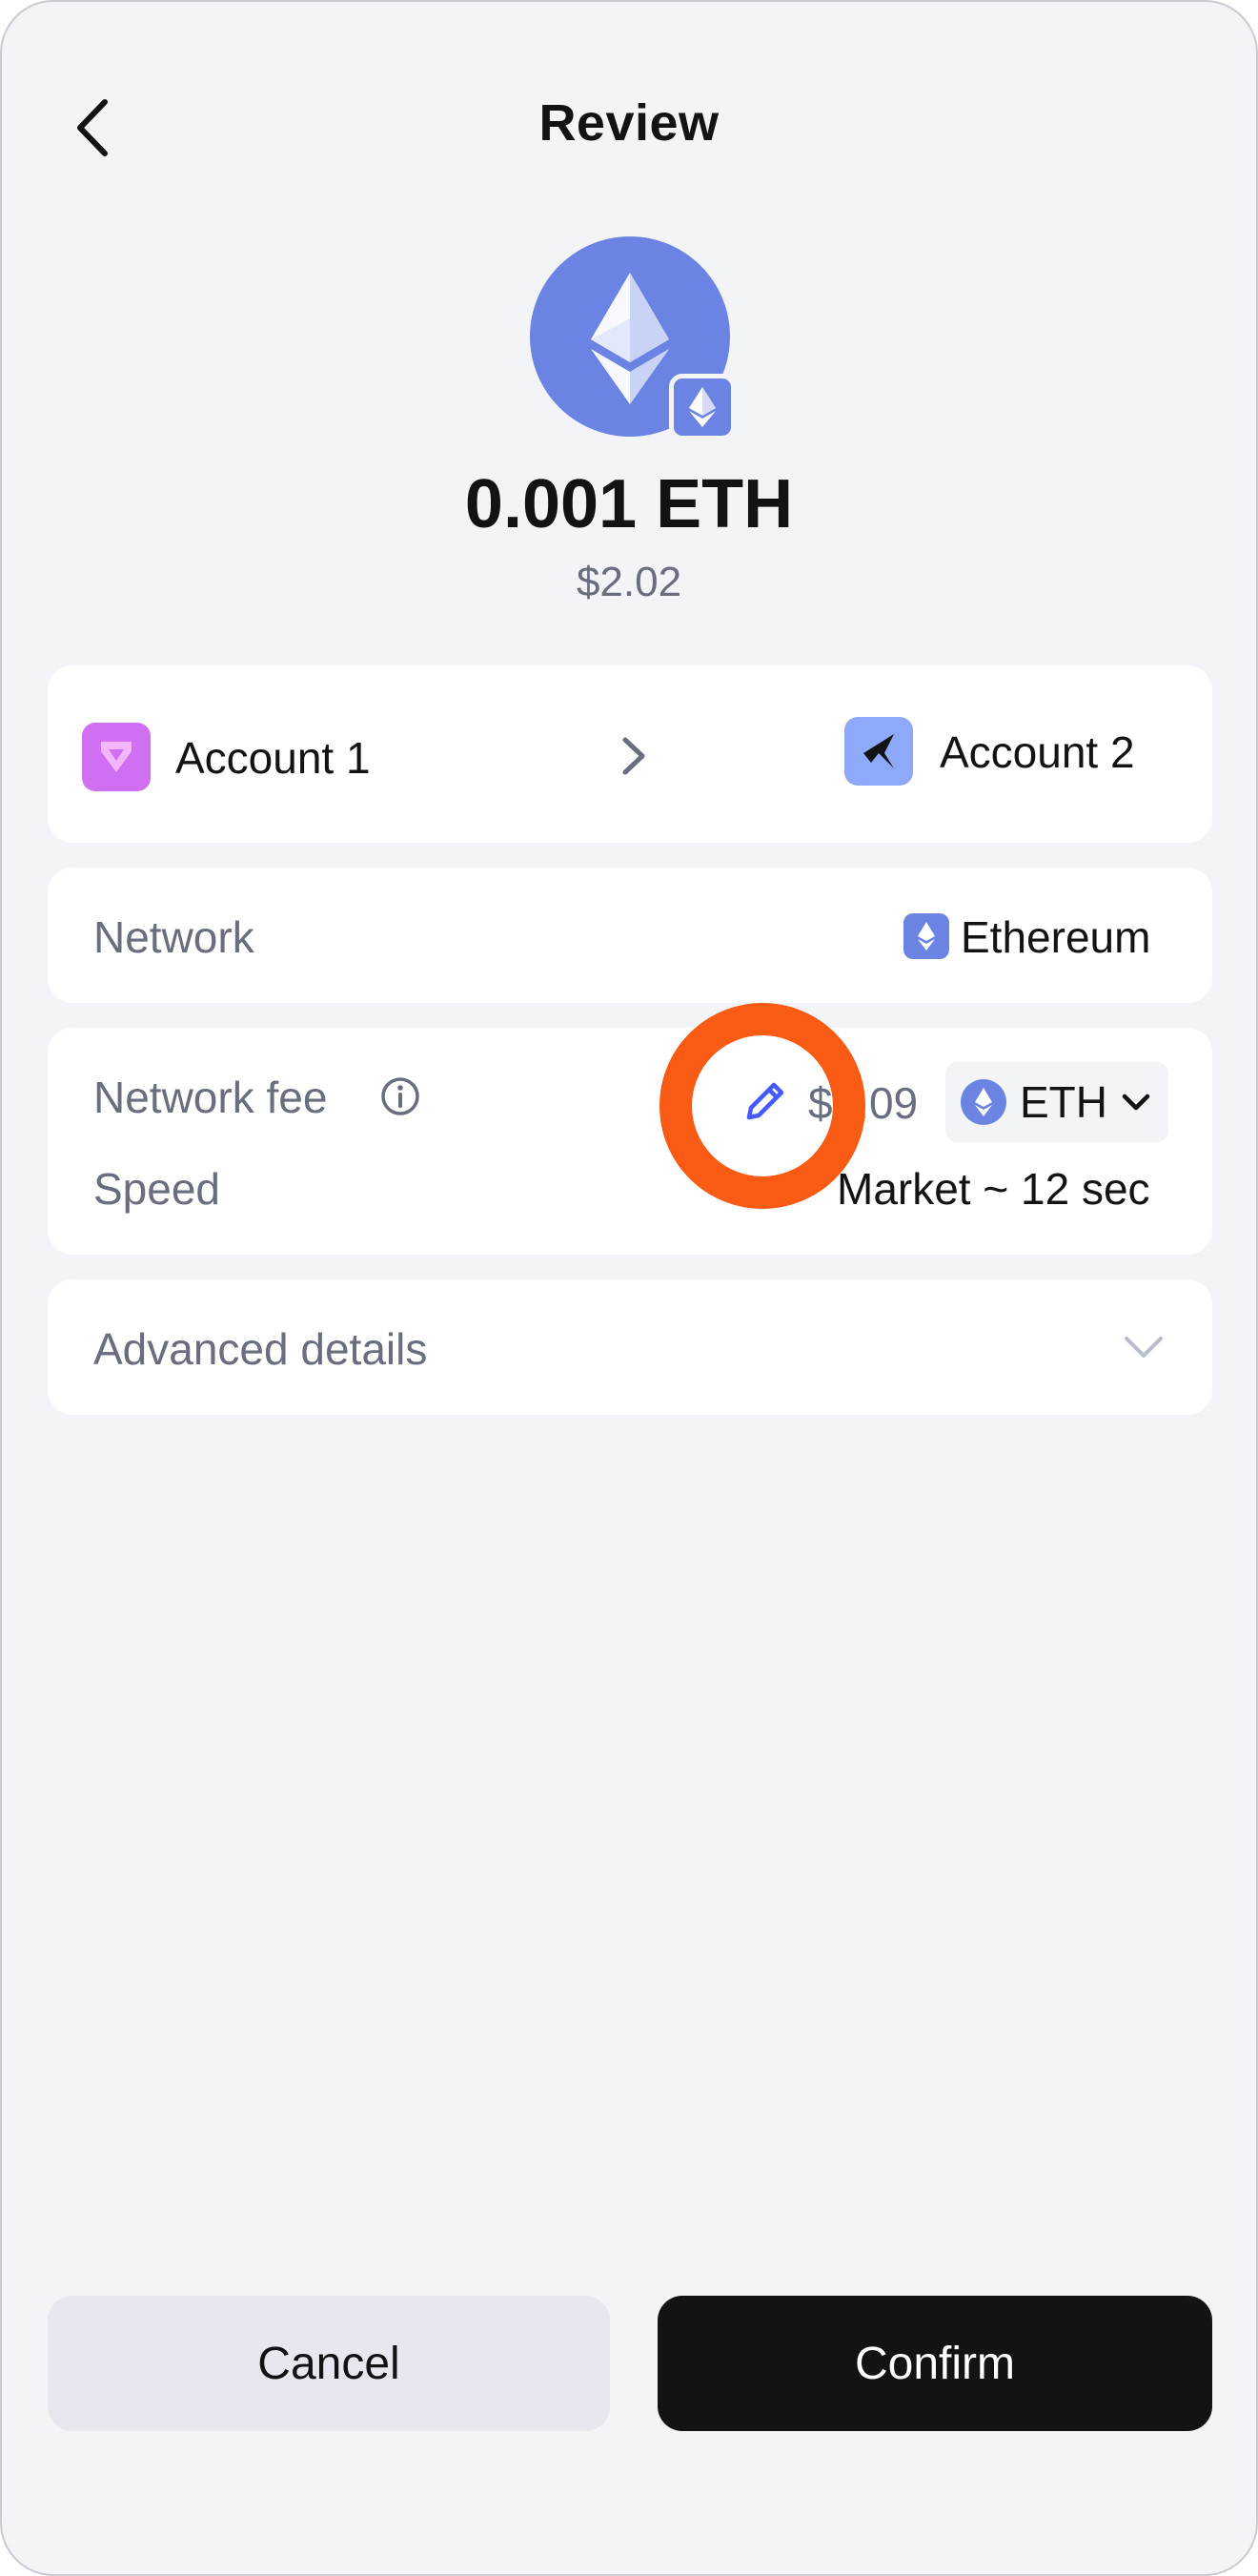 The image size is (1258, 2576). What do you see at coordinates (629, 504) in the screenshot?
I see `token-amount: 0.001 ETH` at bounding box center [629, 504].